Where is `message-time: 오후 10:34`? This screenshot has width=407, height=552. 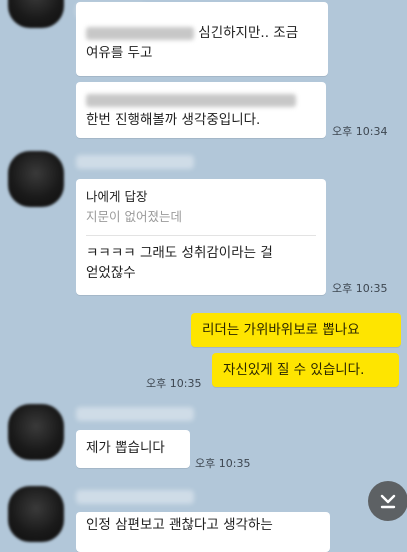 message-time: 오후 10:34 is located at coordinates (360, 131).